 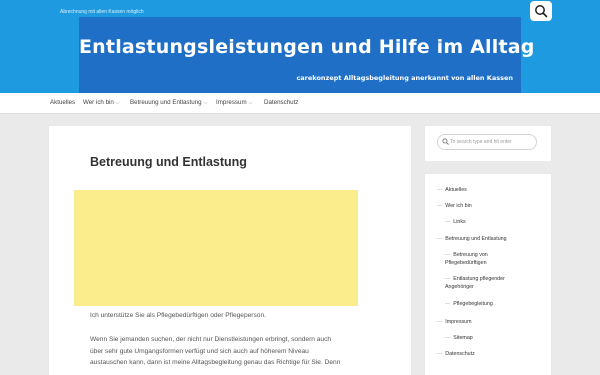 I want to click on nav-item-label: Betreuung und Entlastung, so click(x=166, y=102).